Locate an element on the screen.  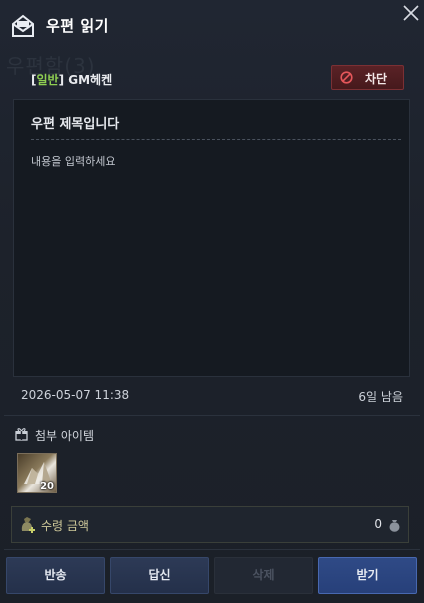
attachments-label: 첨부 아이템 is located at coordinates (65, 436).